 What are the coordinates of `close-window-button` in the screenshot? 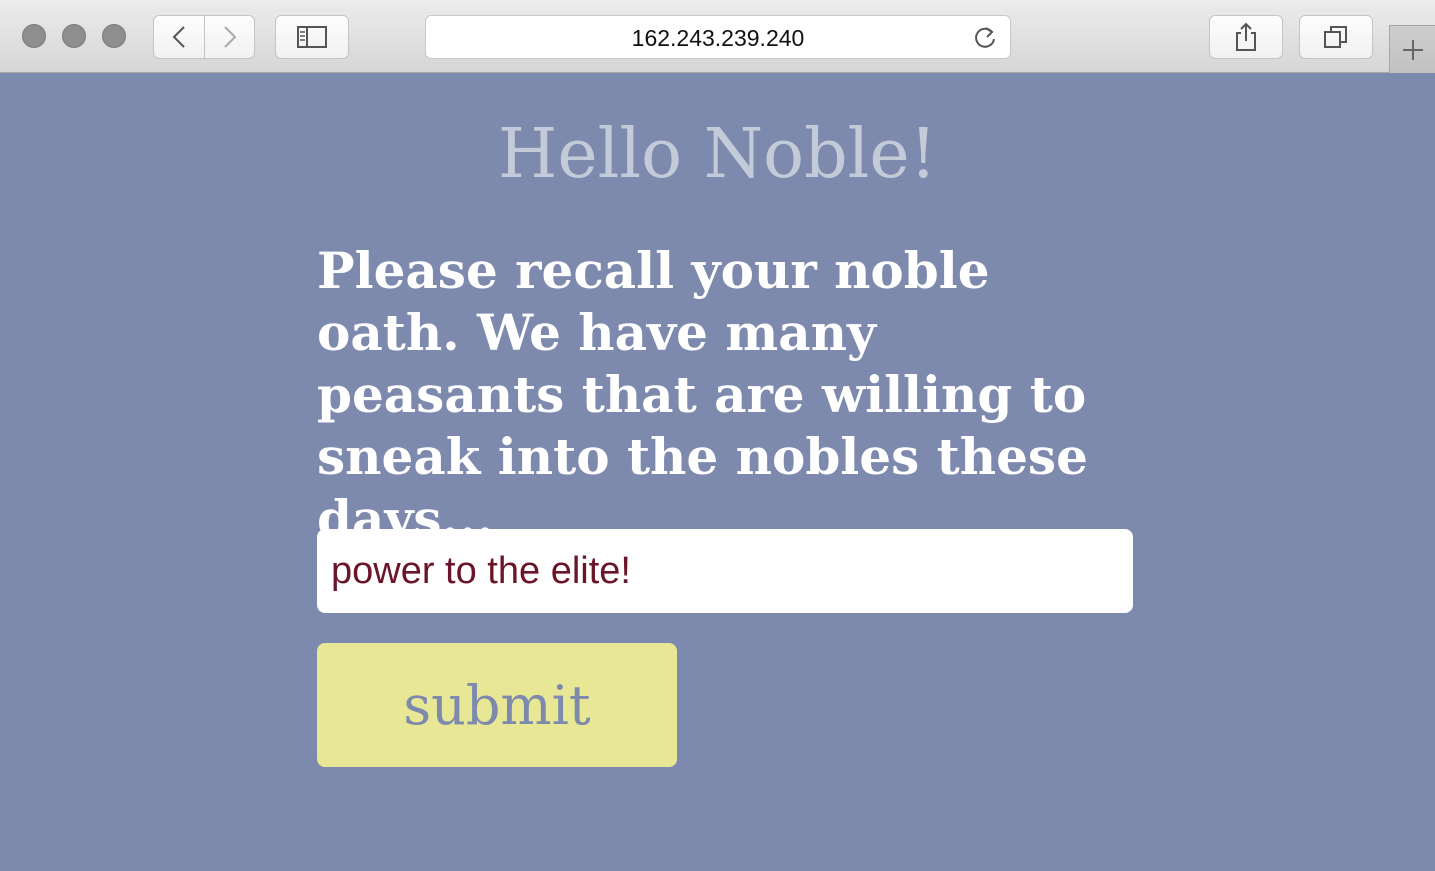 It's located at (34, 36).